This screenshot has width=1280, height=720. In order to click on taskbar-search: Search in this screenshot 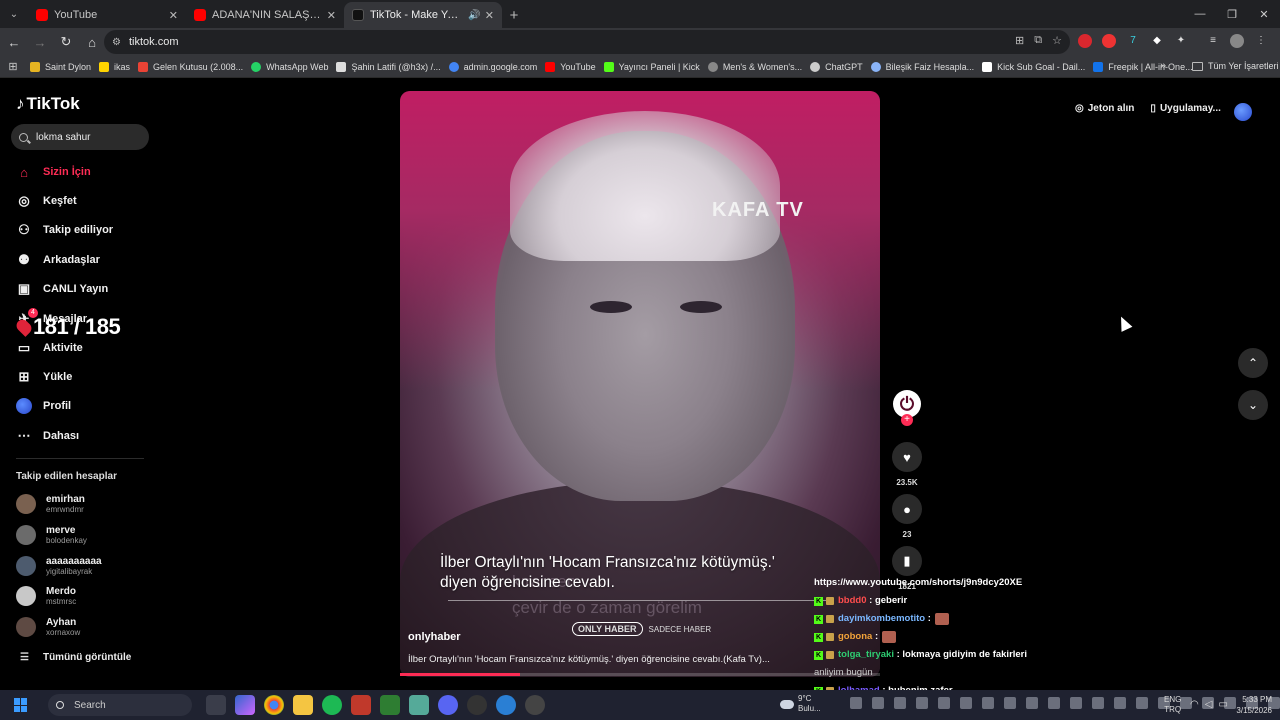, I will do `click(120, 705)`.